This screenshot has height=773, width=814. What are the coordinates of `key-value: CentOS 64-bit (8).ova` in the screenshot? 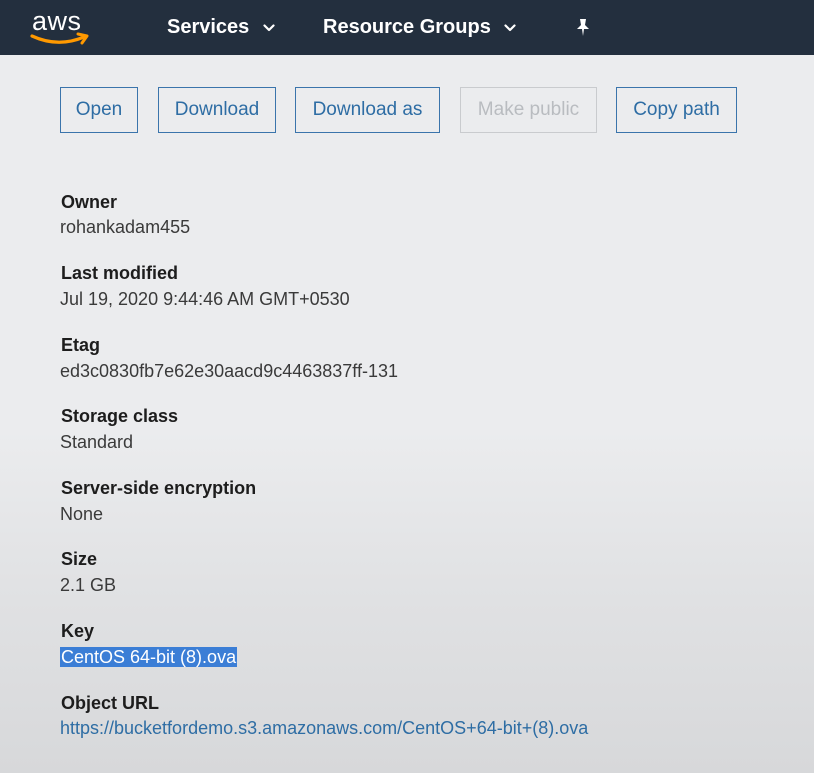 It's located at (149, 657).